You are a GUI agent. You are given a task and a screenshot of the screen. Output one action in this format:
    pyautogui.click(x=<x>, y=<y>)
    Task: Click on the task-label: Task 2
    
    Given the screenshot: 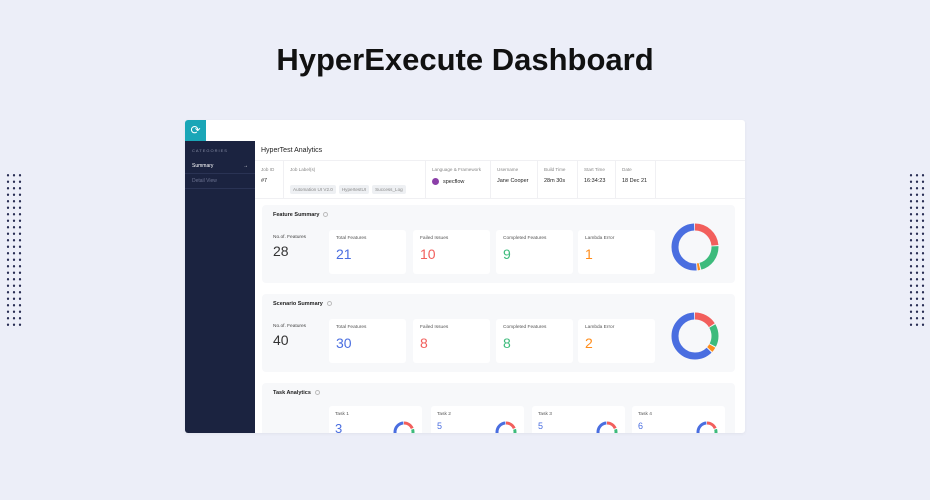 What is the action you would take?
    pyautogui.click(x=444, y=414)
    